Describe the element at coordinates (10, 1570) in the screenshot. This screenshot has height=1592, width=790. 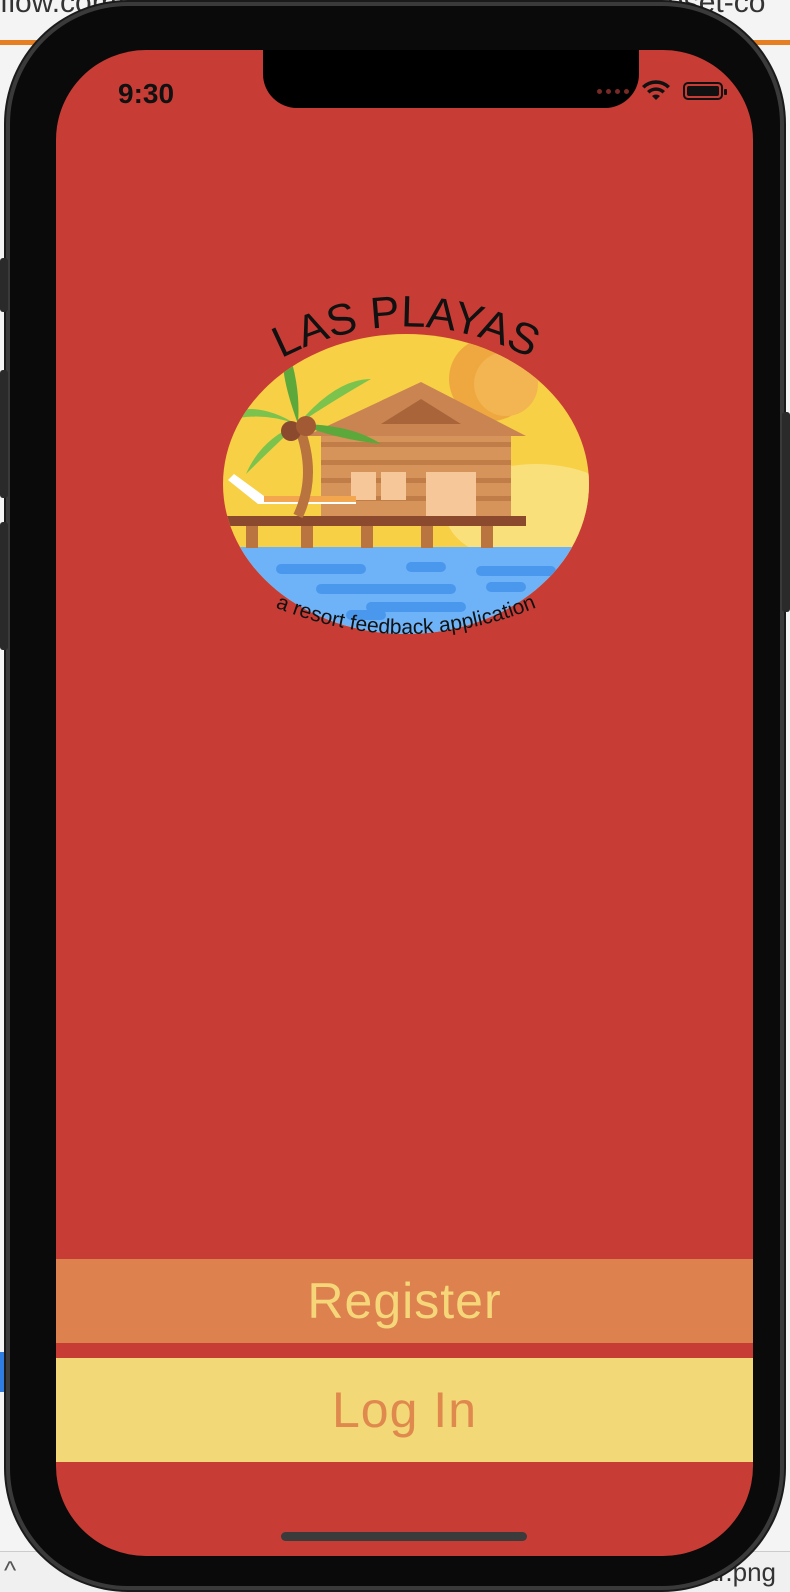
I see `chevron-up-icon: ^` at that location.